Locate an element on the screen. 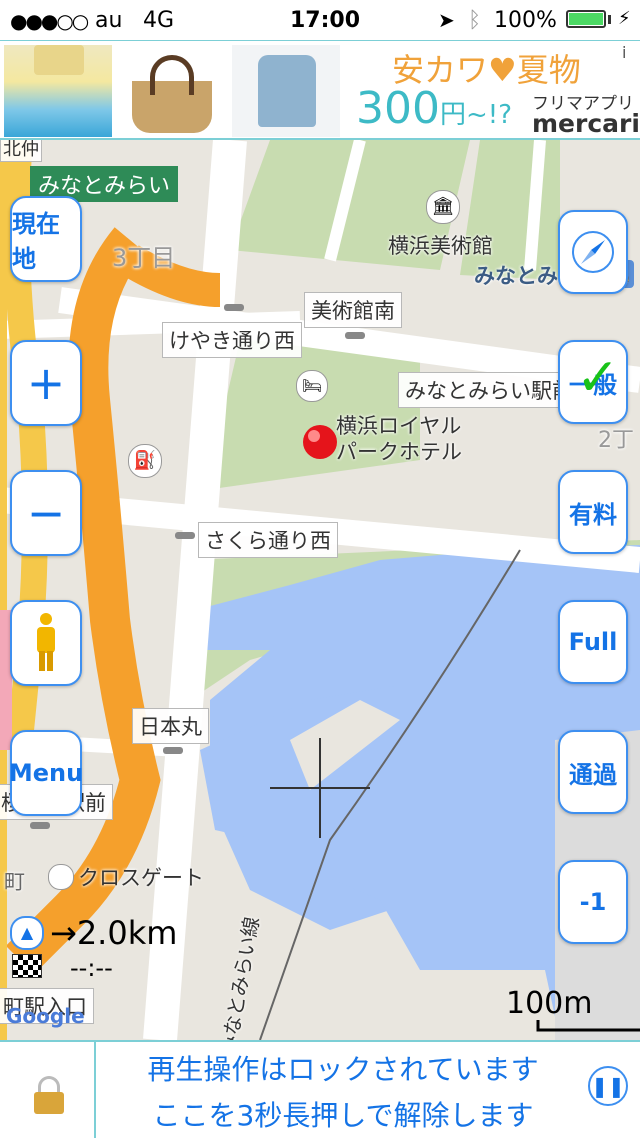 The width and height of the screenshot is (640, 1138). museum-icon: 🏛 is located at coordinates (443, 207).